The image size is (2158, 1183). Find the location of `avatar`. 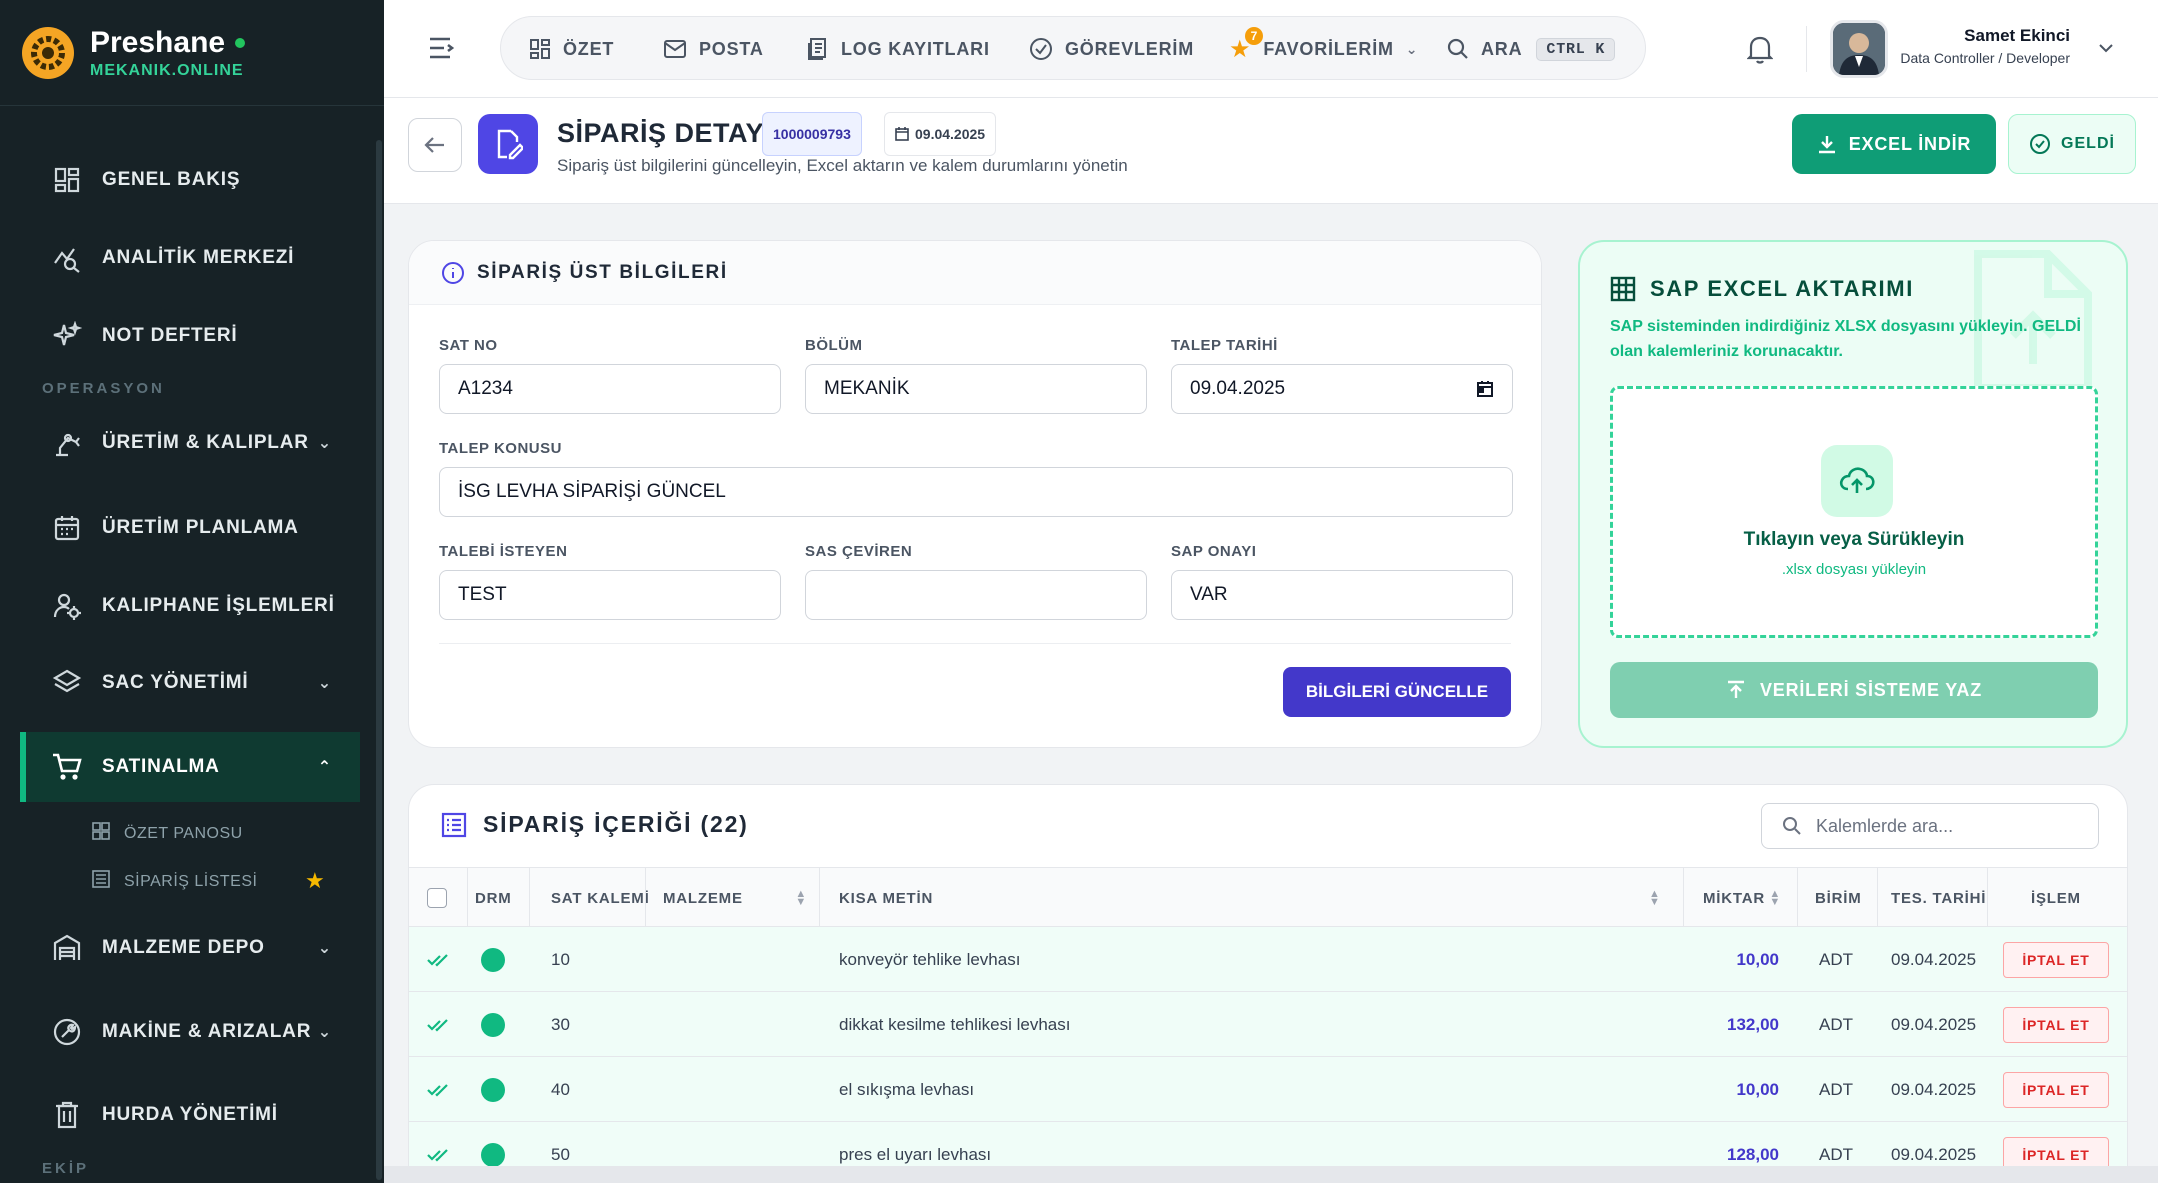

avatar is located at coordinates (1859, 49).